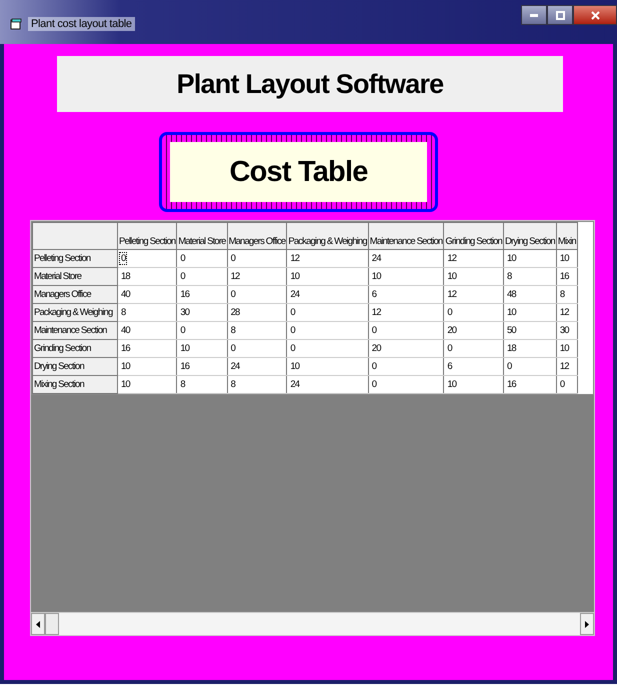 The height and width of the screenshot is (687, 617). Describe the element at coordinates (312, 623) in the screenshot. I see `horizontal-scrollbar` at that location.